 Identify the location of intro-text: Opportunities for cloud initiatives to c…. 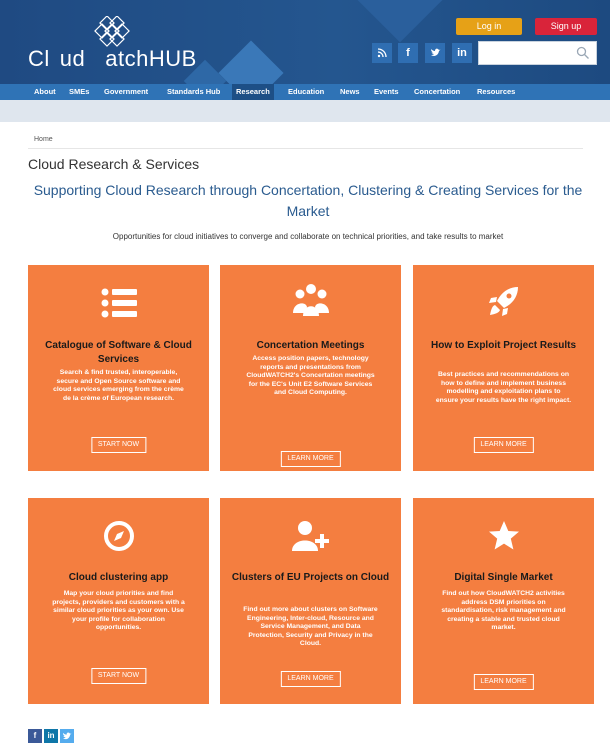
(308, 236).